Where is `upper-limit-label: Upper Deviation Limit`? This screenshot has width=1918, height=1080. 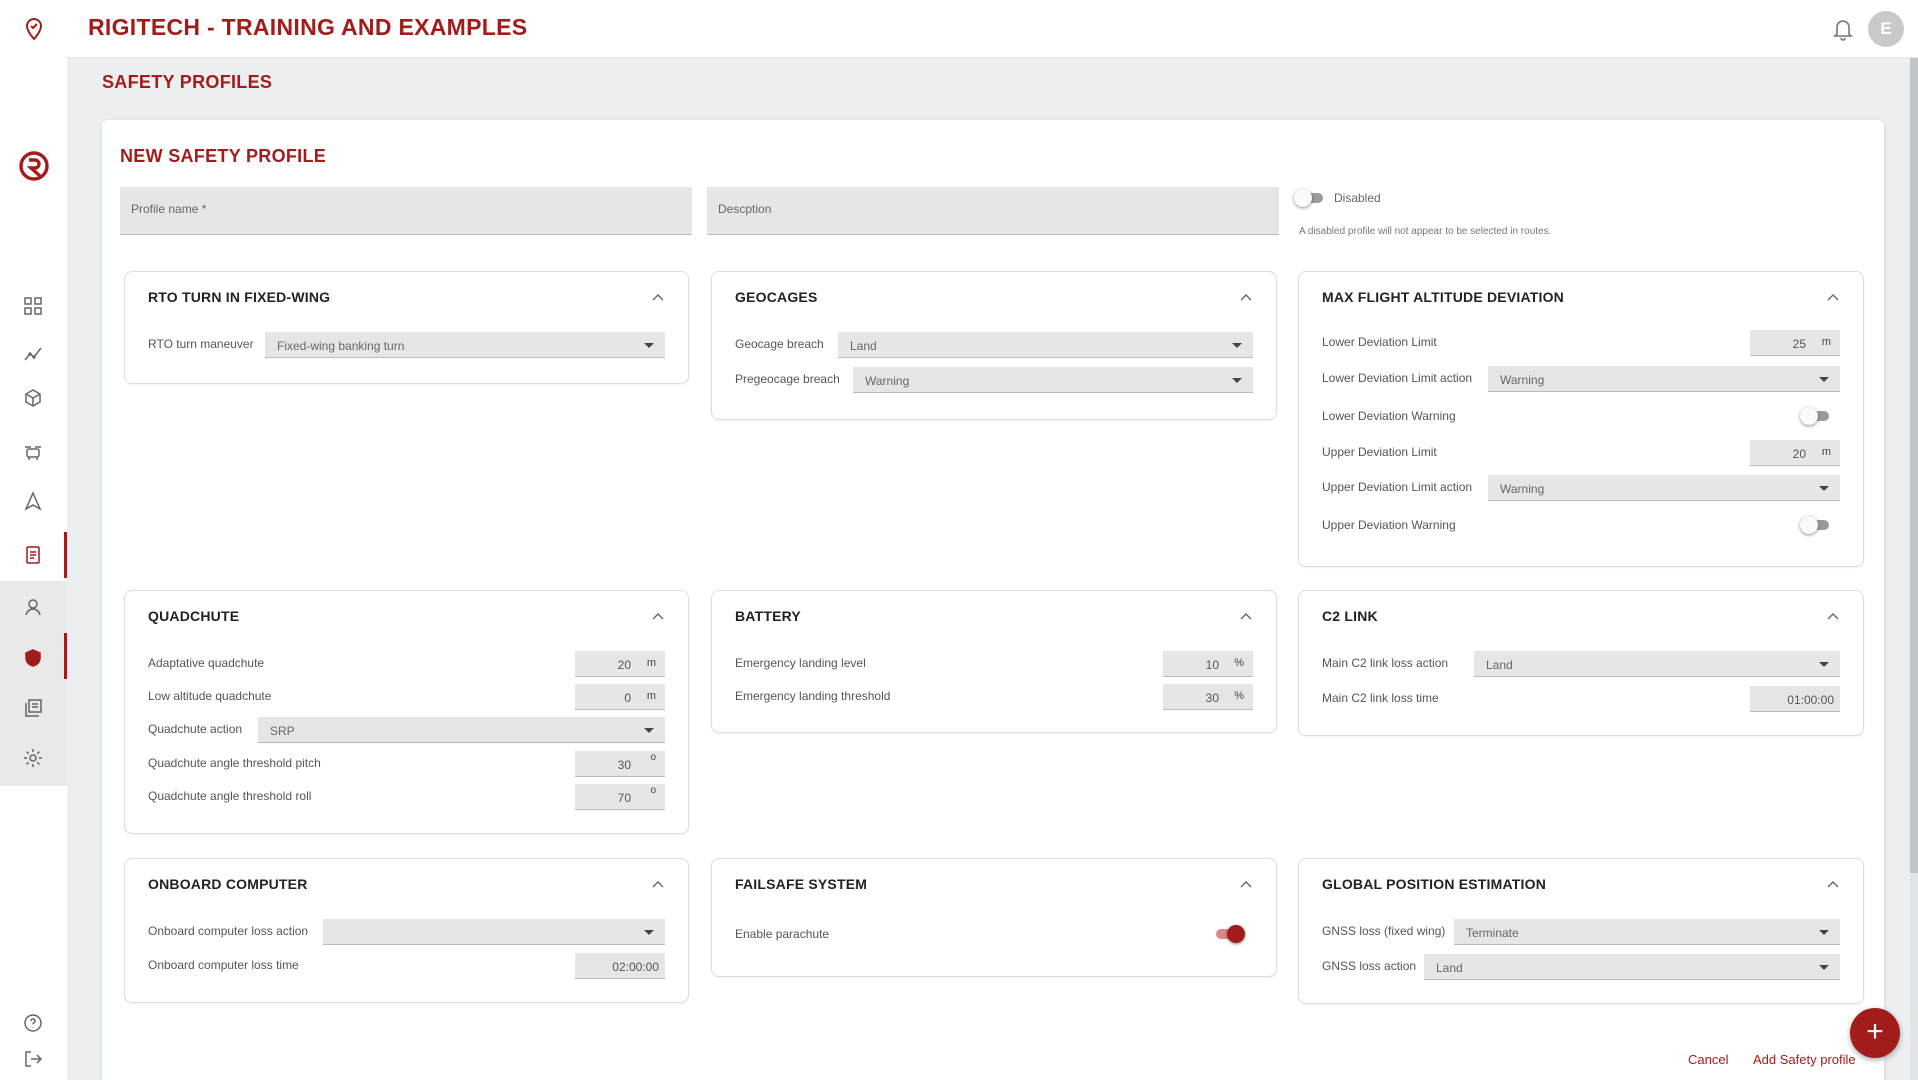 upper-limit-label: Upper Deviation Limit is located at coordinates (1379, 452).